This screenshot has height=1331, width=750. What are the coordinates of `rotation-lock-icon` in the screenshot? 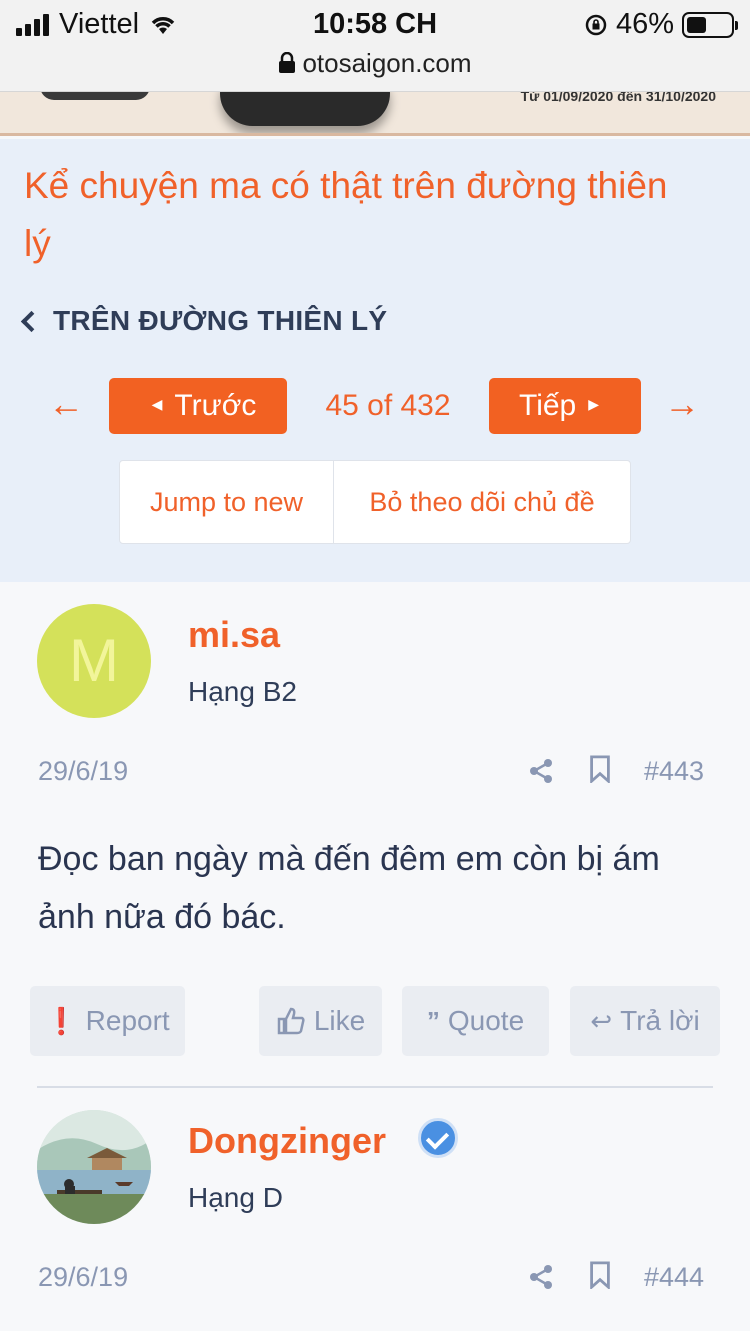 It's located at (596, 24).